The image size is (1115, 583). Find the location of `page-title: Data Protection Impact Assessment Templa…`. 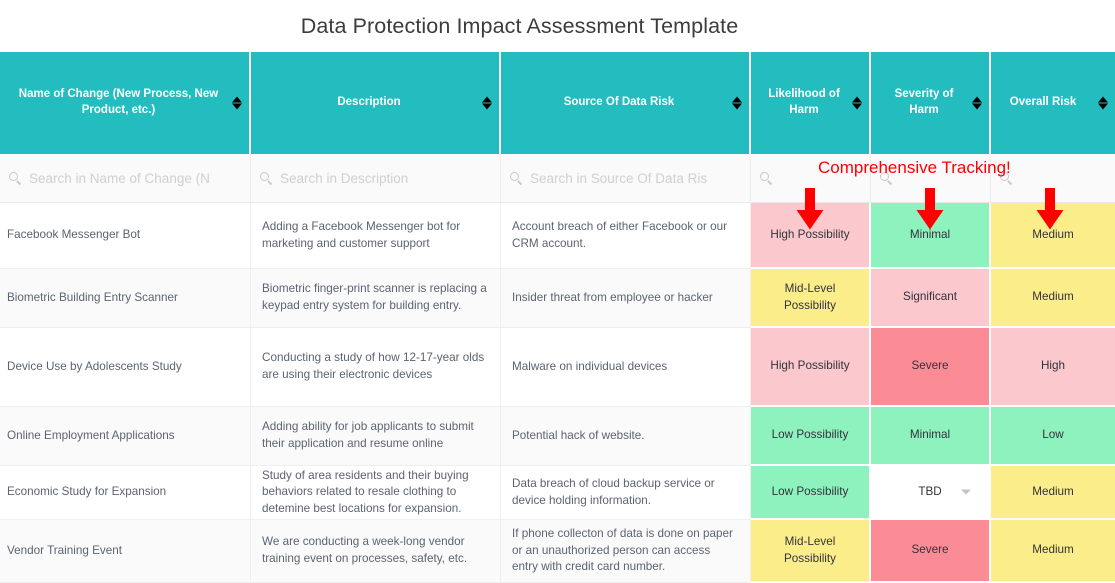

page-title: Data Protection Impact Assessment Templa… is located at coordinates (519, 25).